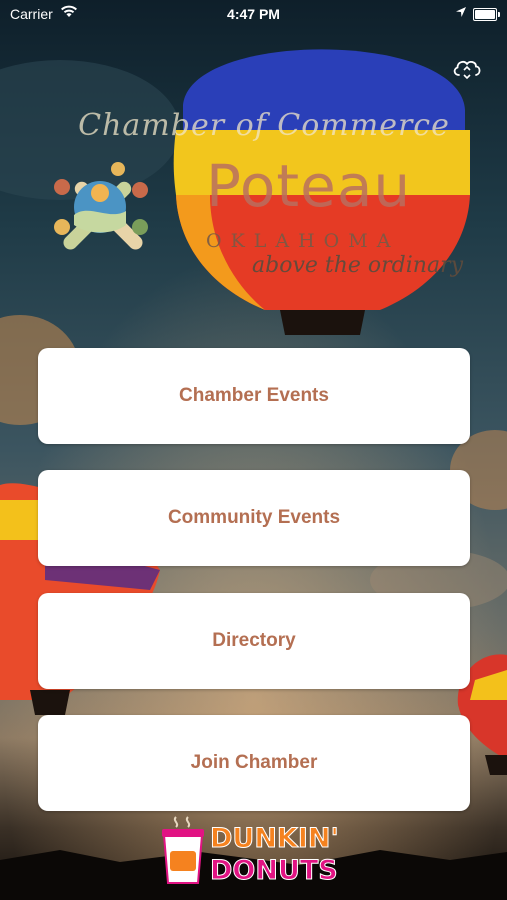 The image size is (507, 900). I want to click on cloud-sync-button, so click(467, 69).